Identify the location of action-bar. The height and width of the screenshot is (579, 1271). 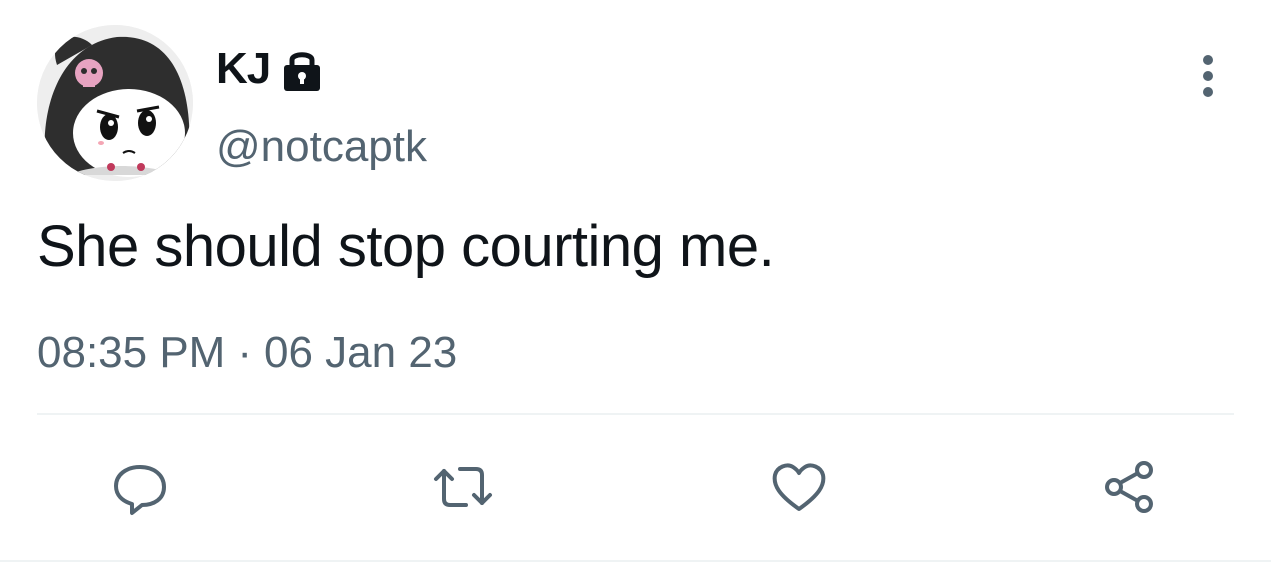
(635, 487).